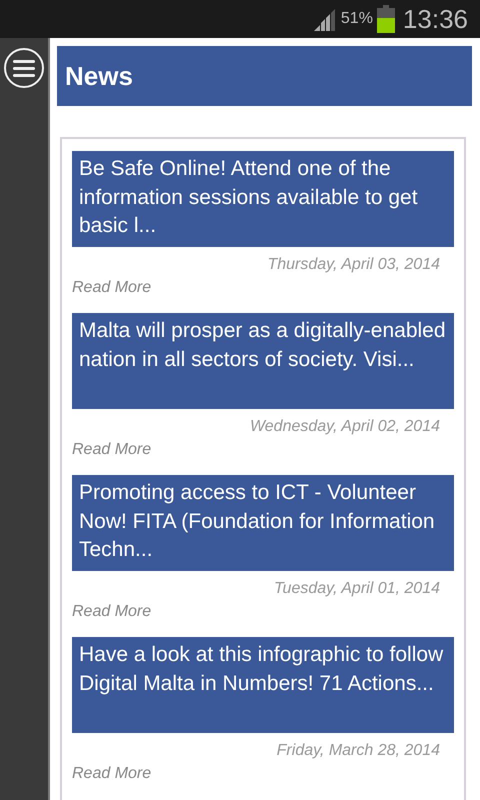 The height and width of the screenshot is (800, 480). What do you see at coordinates (385, 19) in the screenshot?
I see `battery-icon` at bounding box center [385, 19].